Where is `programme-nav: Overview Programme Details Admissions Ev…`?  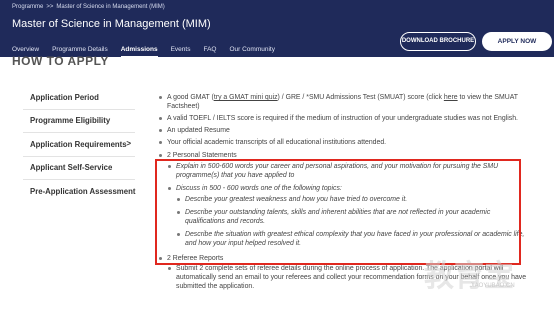
programme-nav: Overview Programme Details Admissions Ev… is located at coordinates (150, 52).